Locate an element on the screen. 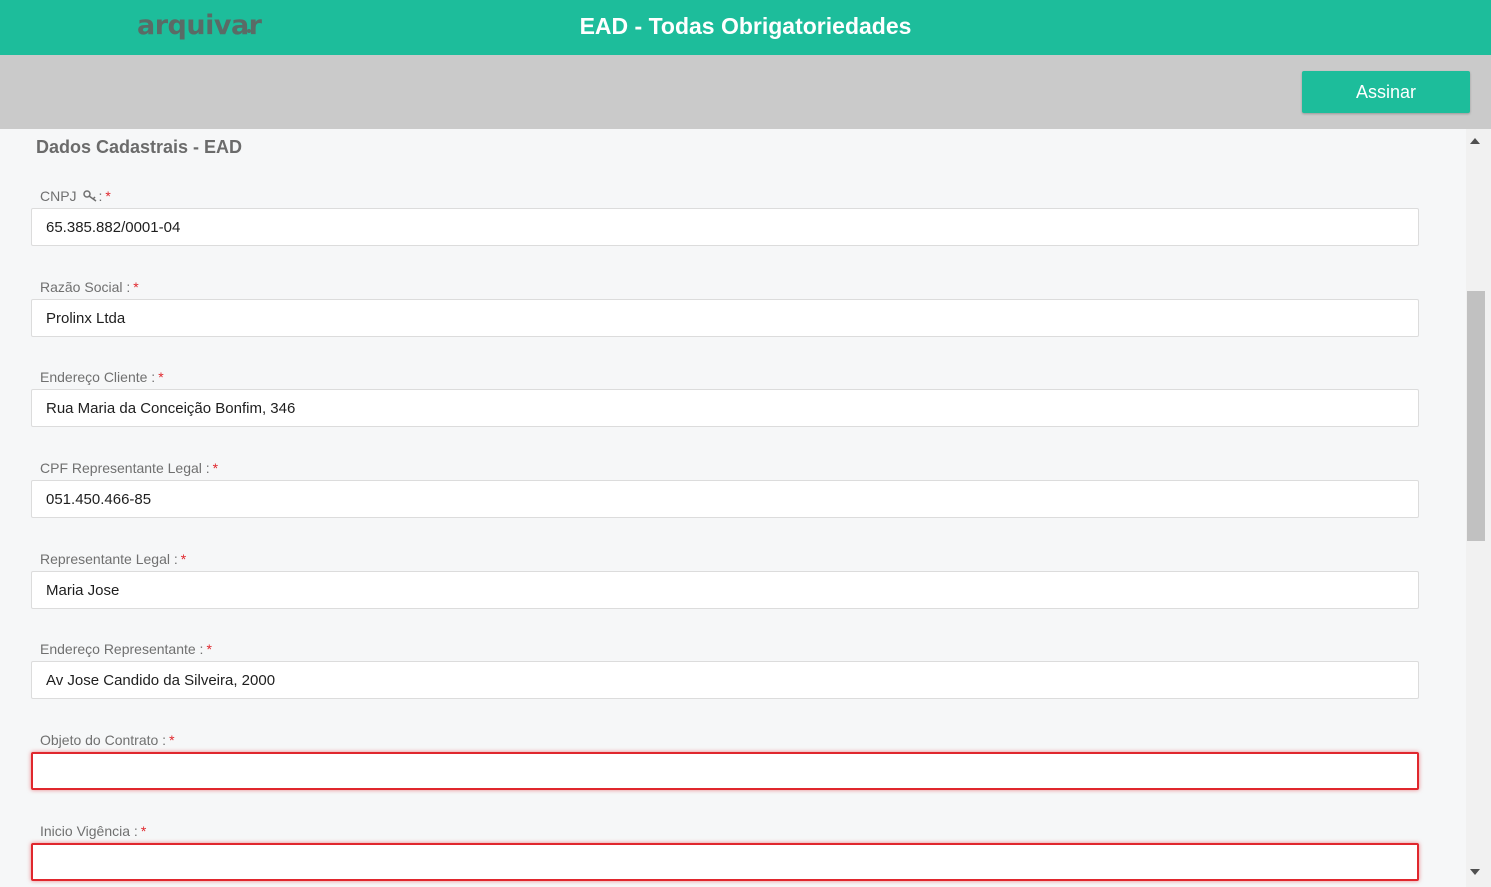  scroll-down-arrow-icon is located at coordinates (1475, 872).